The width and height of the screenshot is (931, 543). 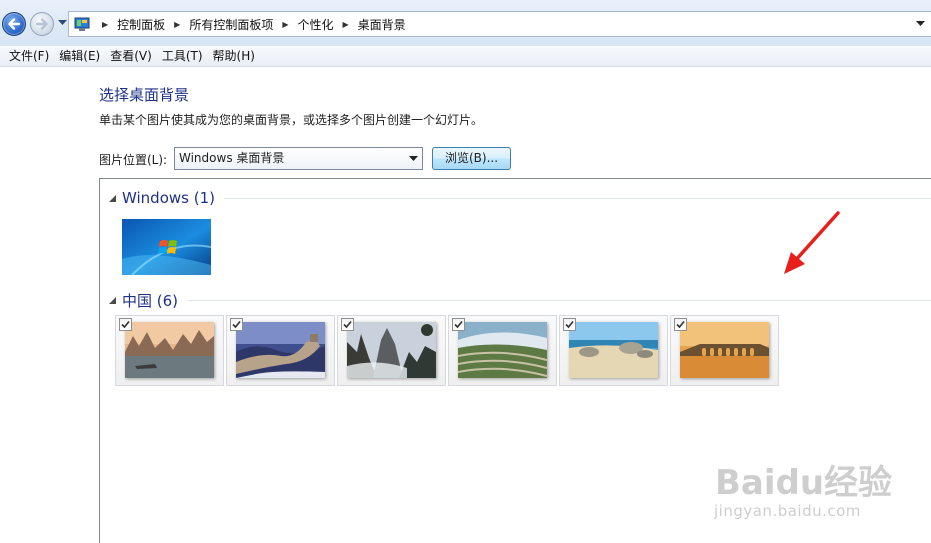 What do you see at coordinates (168, 198) in the screenshot?
I see `group-name-windows: Windows (1)` at bounding box center [168, 198].